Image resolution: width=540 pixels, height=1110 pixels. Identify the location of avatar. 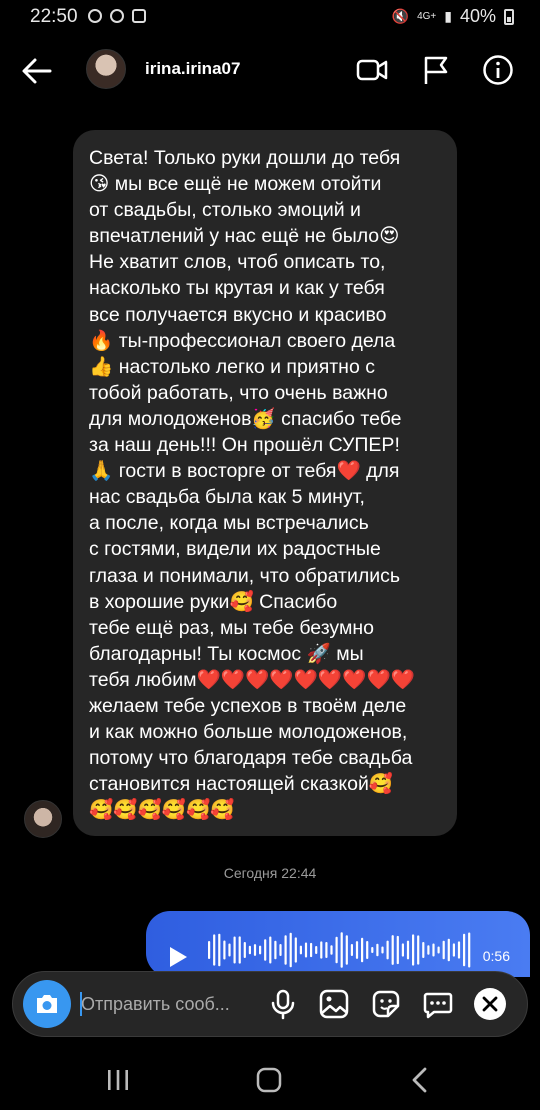
(106, 69).